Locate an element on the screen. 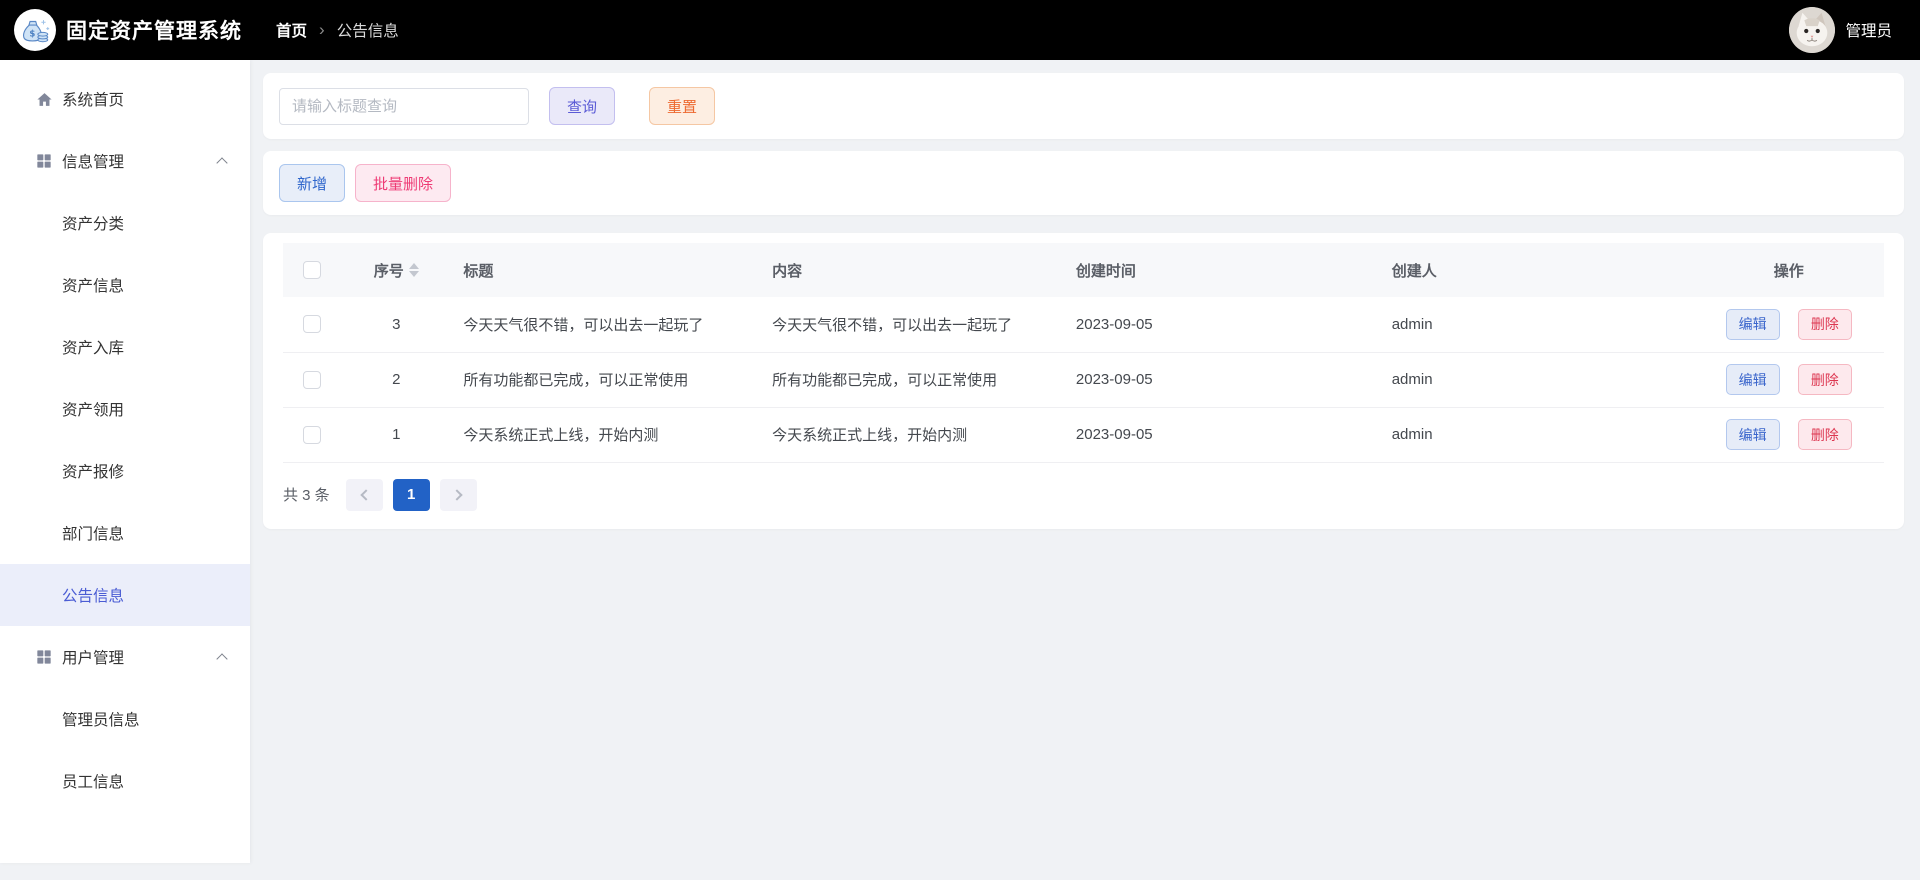 This screenshot has height=880, width=1920. sidebar-item-asset-repair: 资产报修 is located at coordinates (125, 471).